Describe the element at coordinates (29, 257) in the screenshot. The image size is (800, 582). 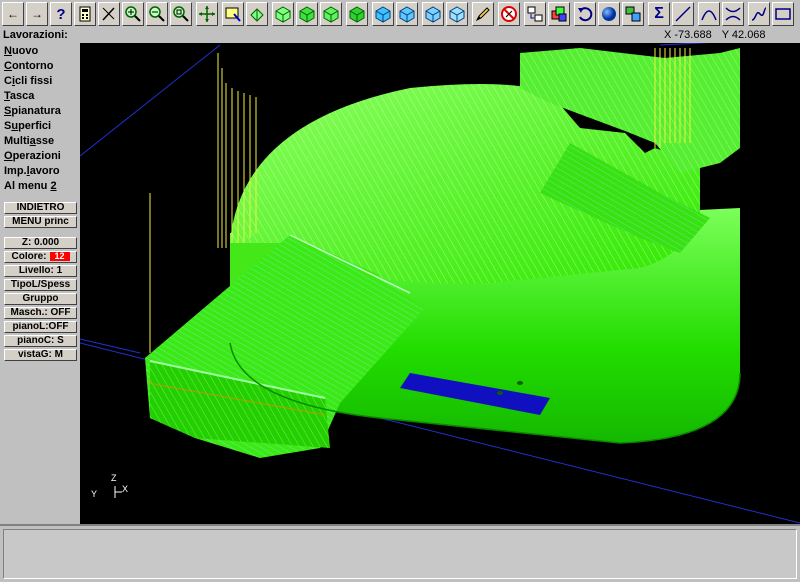
I see `colore-label: Colore:` at that location.